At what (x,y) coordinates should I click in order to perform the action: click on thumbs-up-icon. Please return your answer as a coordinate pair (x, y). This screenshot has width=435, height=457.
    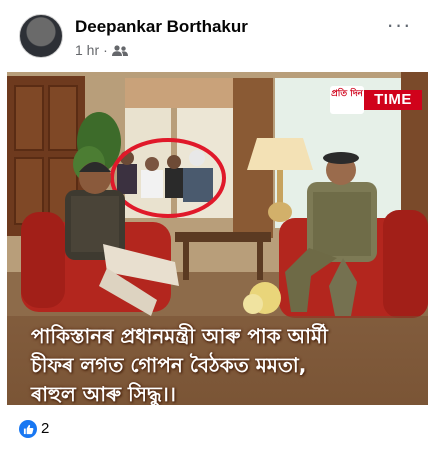
    Looking at the image, I should click on (28, 429).